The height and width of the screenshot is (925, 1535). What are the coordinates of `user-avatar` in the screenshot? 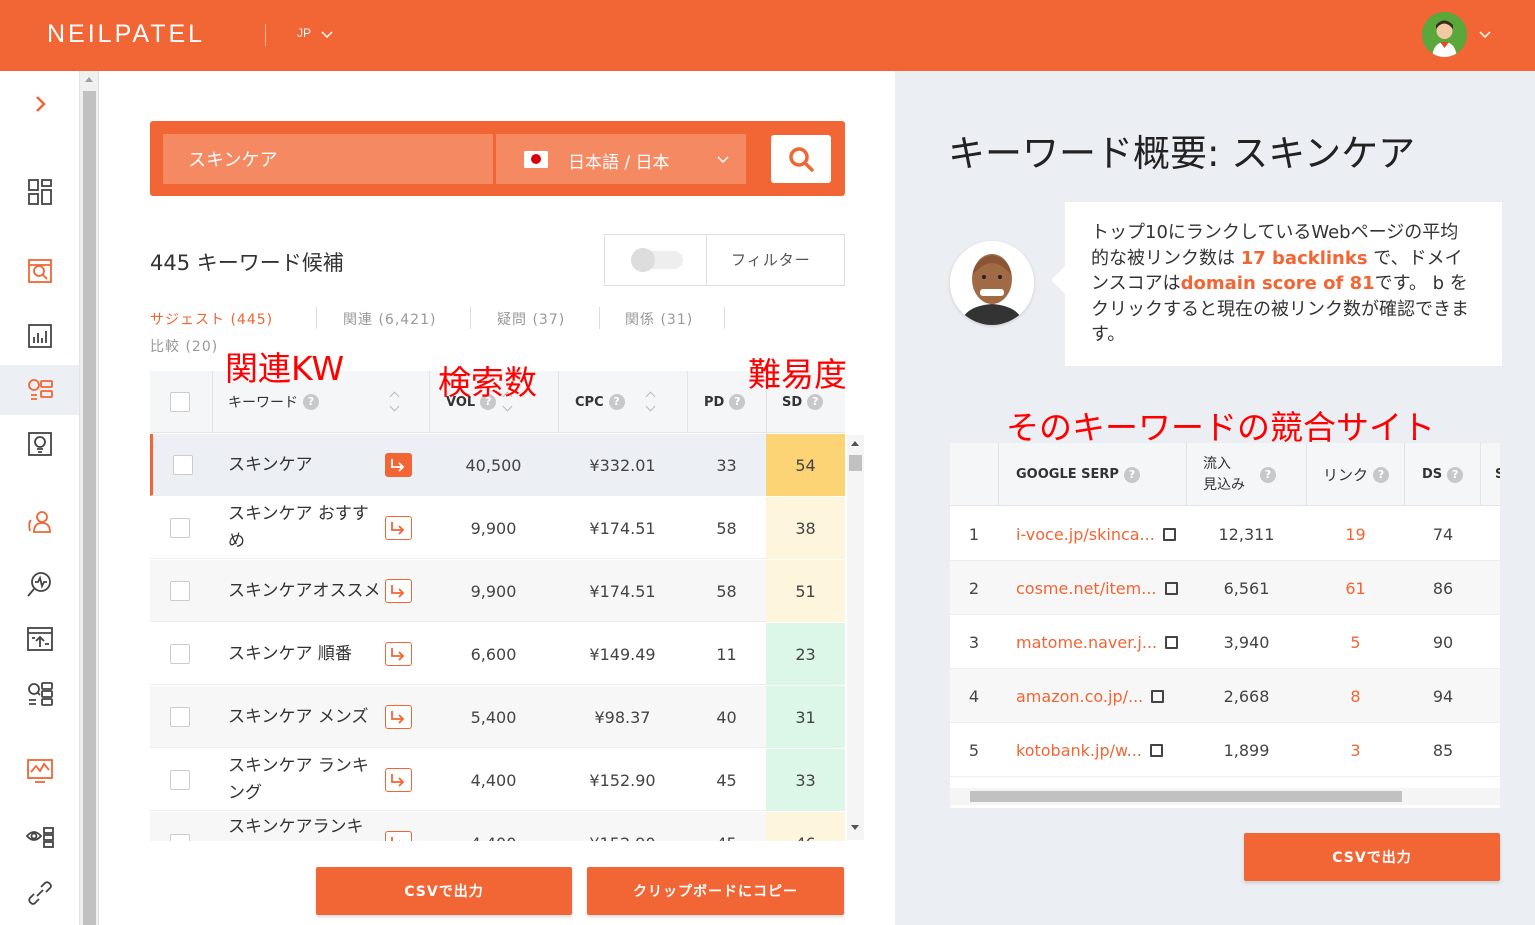 It's located at (1444, 34).